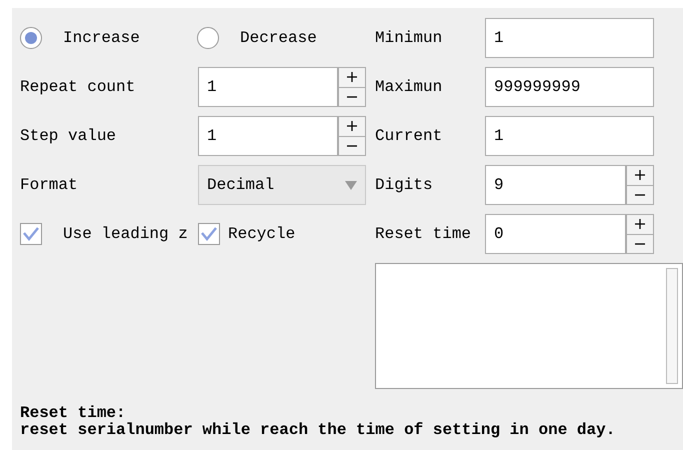 This screenshot has width=683, height=450. What do you see at coordinates (555, 185) in the screenshot?
I see `number-field: 9` at bounding box center [555, 185].